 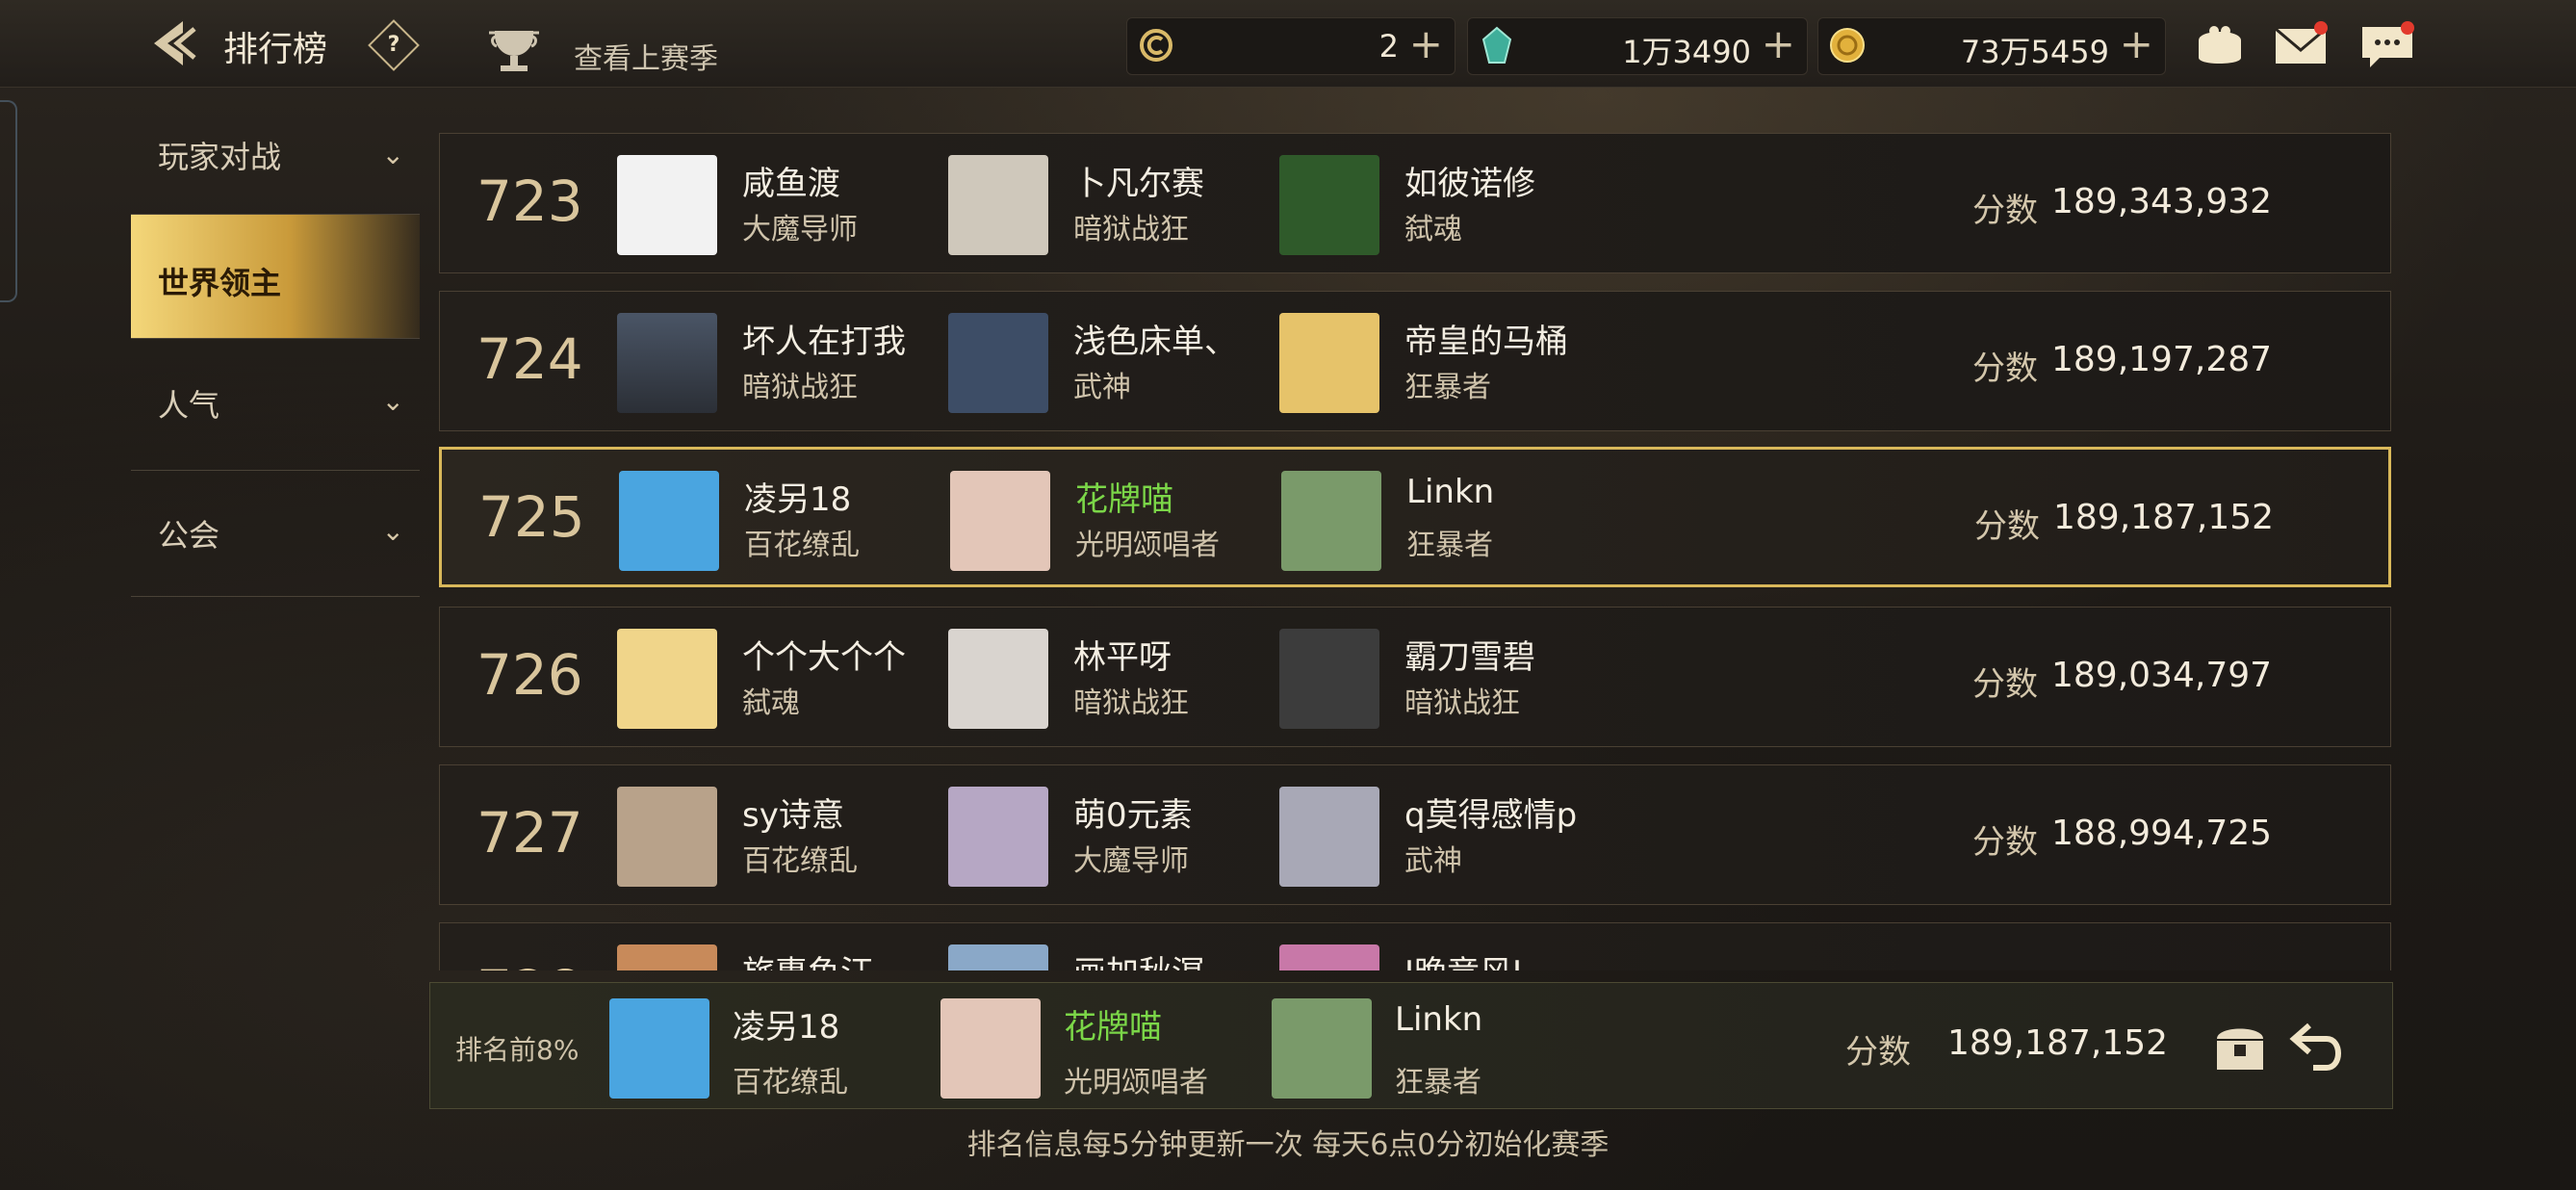 I want to click on player-class: 光明颂唱者, so click(x=1136, y=1083).